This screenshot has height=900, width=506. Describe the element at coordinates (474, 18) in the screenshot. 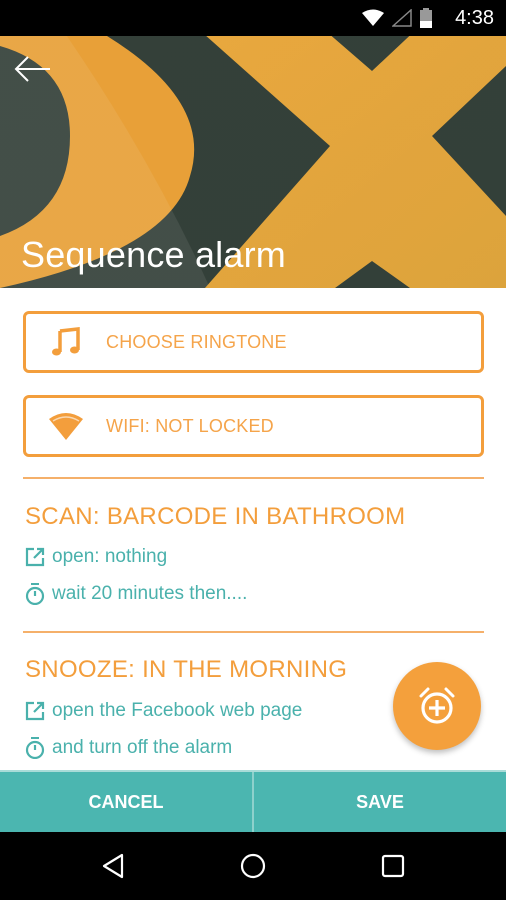

I see `status-time: 4:38` at that location.